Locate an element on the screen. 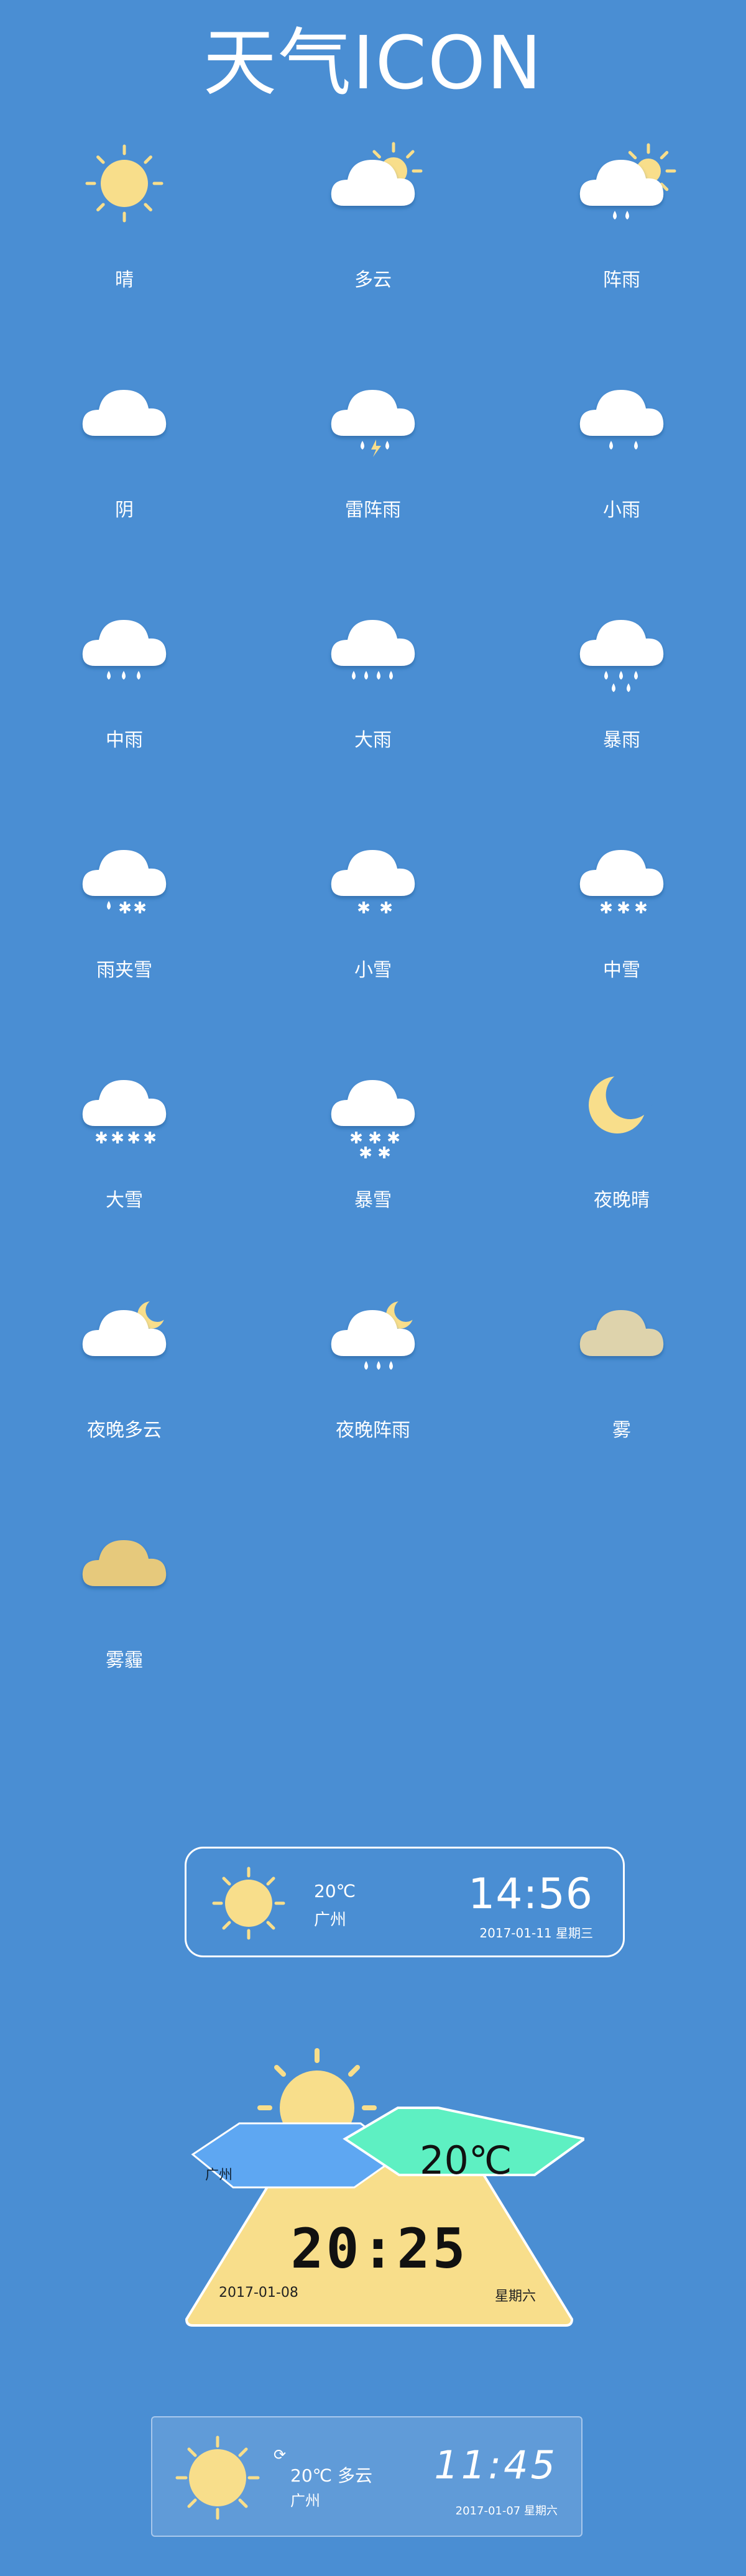  weather-icon-item: ✱ ✱ 小雪 is located at coordinates (373, 926).